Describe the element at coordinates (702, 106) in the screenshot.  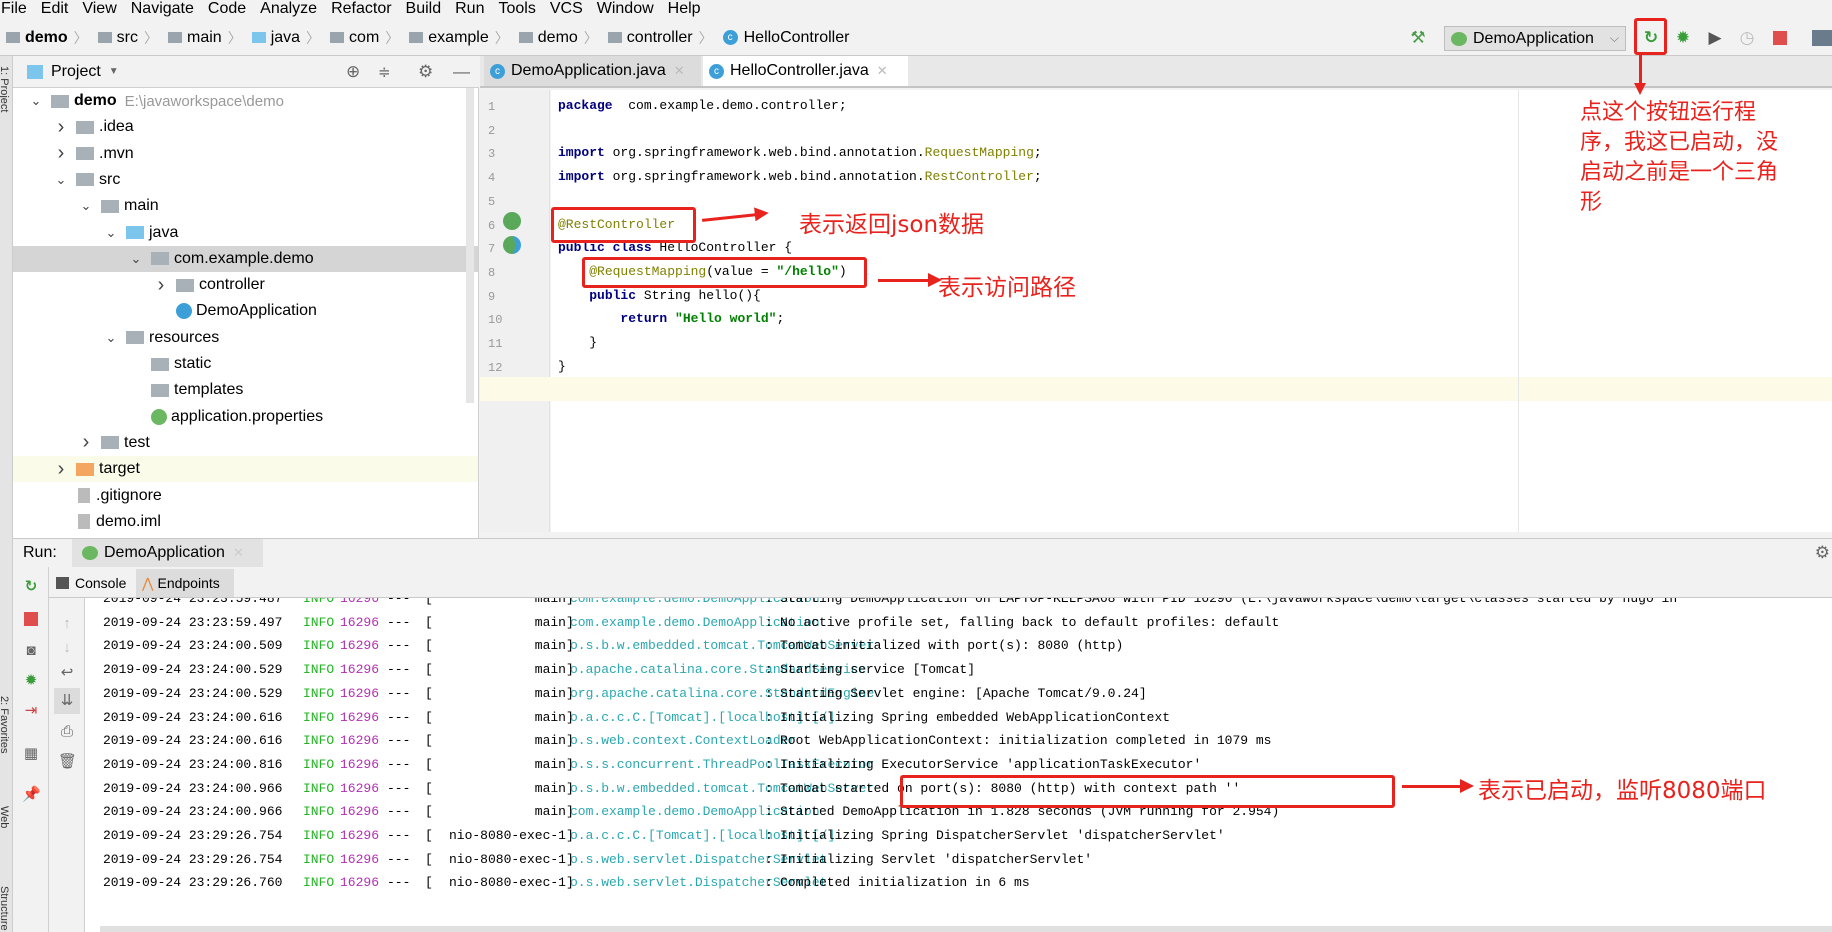
I see `code-line: package com.example.demo.controller;` at that location.